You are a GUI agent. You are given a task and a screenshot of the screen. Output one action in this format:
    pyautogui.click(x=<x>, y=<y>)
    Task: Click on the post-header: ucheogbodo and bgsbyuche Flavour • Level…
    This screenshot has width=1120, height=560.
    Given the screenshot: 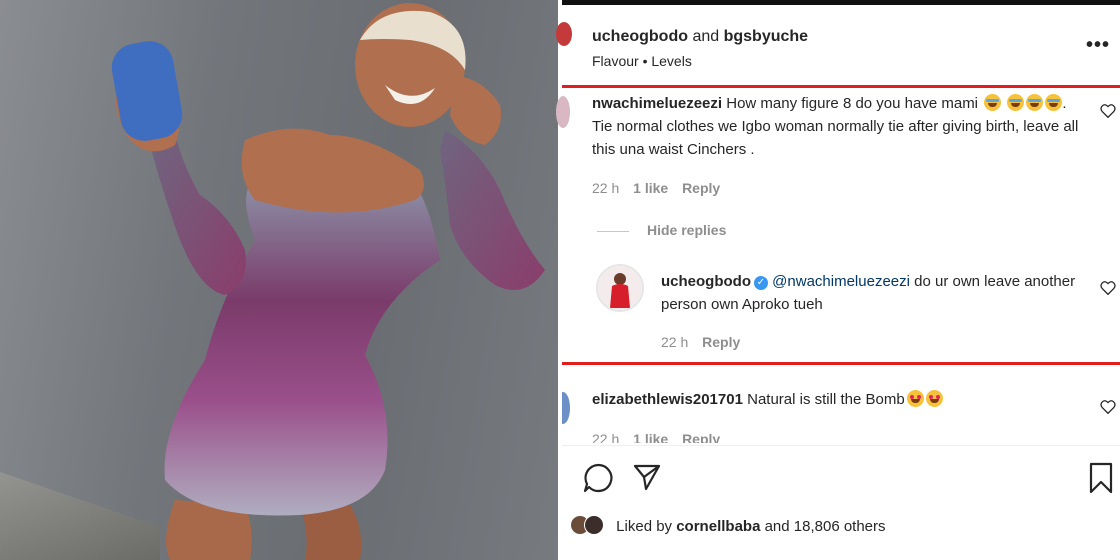 What is the action you would take?
    pyautogui.click(x=838, y=48)
    